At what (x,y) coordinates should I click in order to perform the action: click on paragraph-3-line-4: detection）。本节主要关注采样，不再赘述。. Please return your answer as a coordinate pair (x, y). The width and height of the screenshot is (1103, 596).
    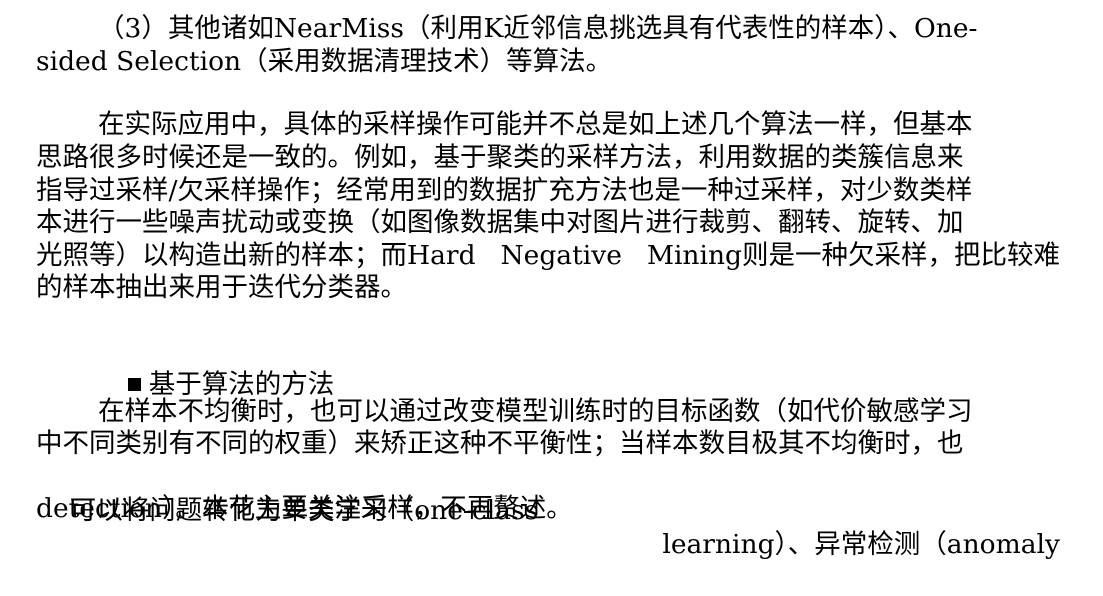
    Looking at the image, I should click on (304, 508).